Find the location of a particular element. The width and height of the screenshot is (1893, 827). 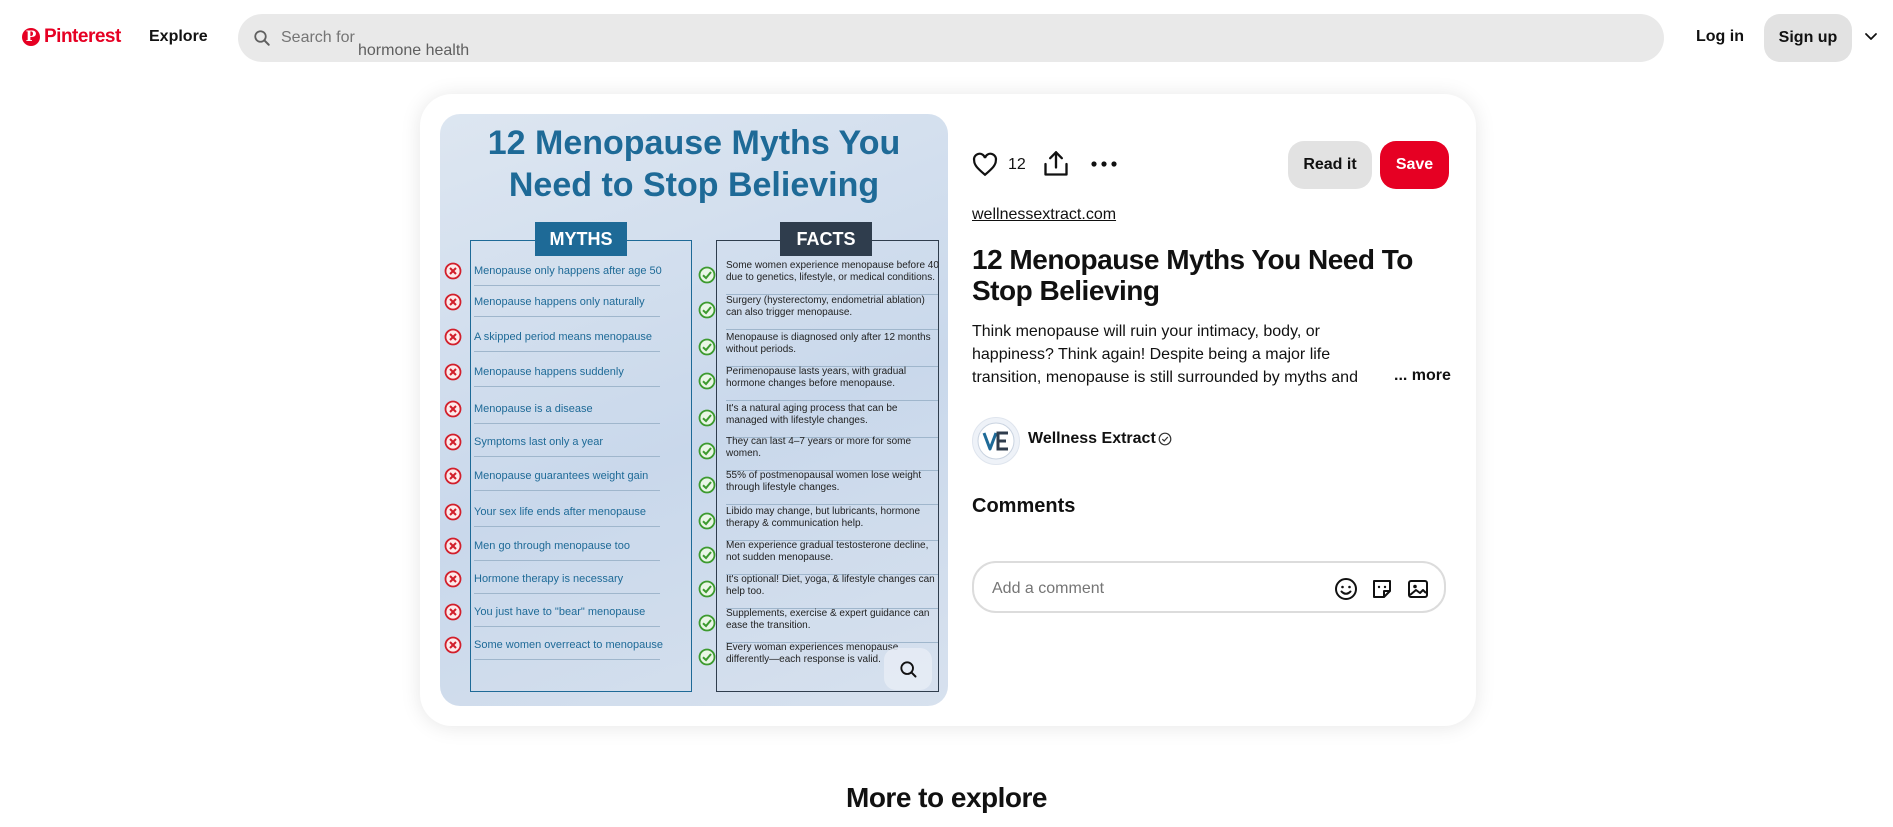

comments-heading: Comments is located at coordinates (1024, 506).